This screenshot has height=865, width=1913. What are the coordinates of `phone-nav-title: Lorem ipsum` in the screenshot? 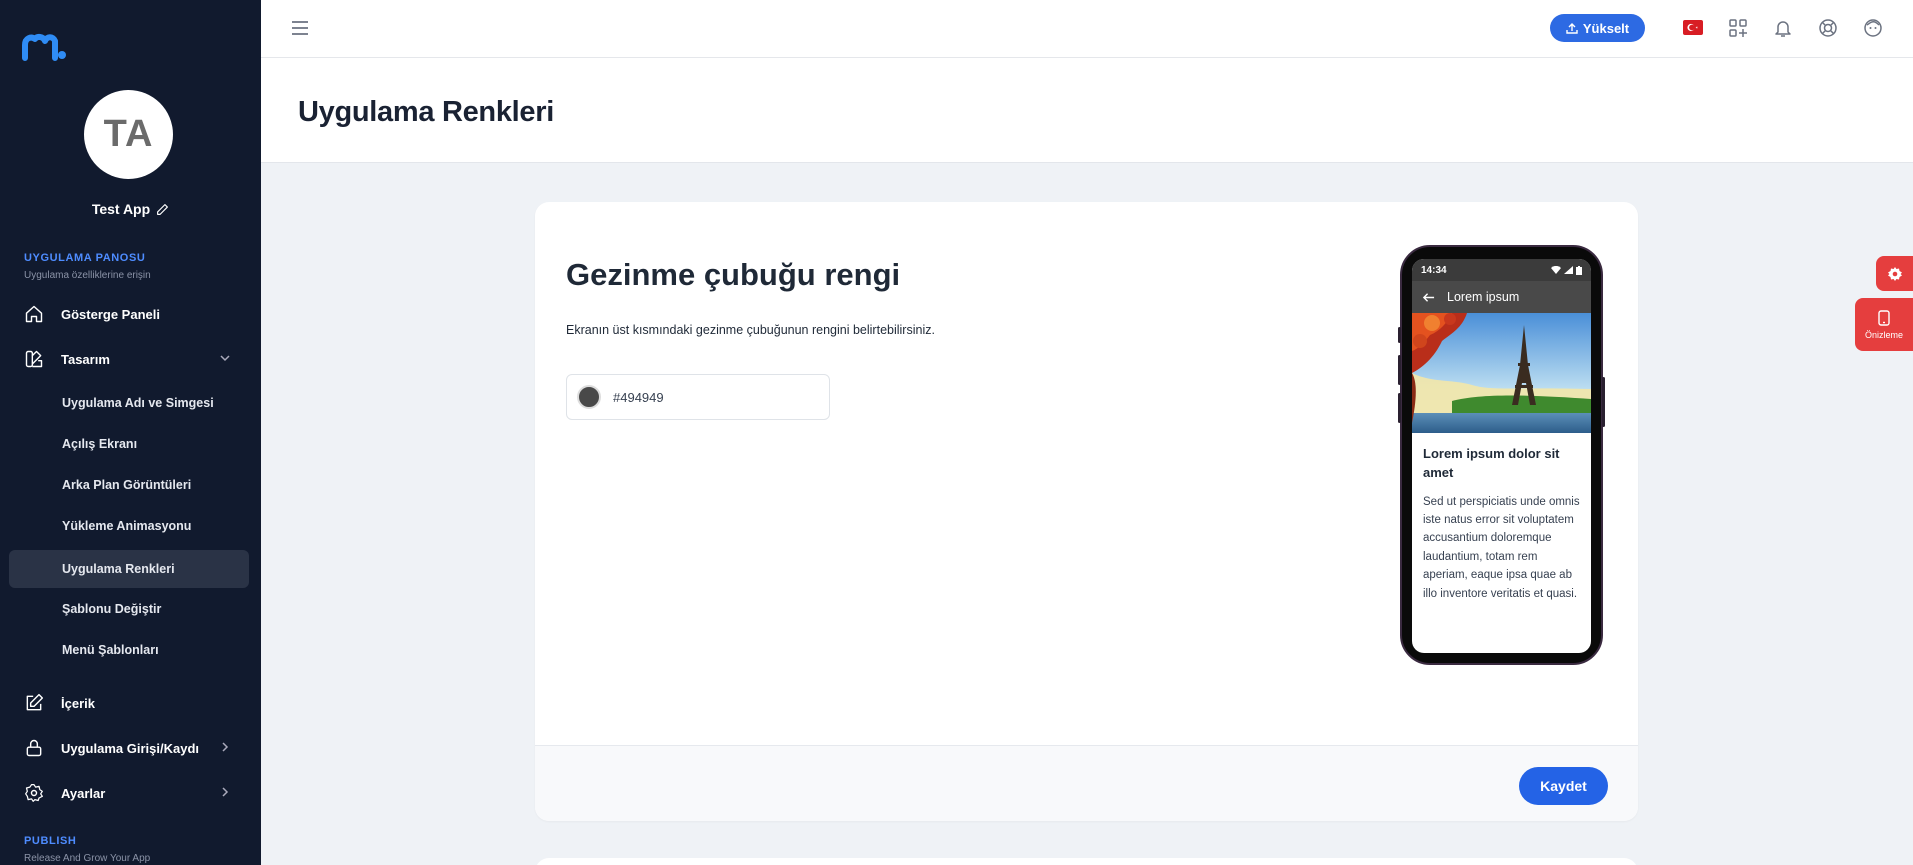 It's located at (1483, 297).